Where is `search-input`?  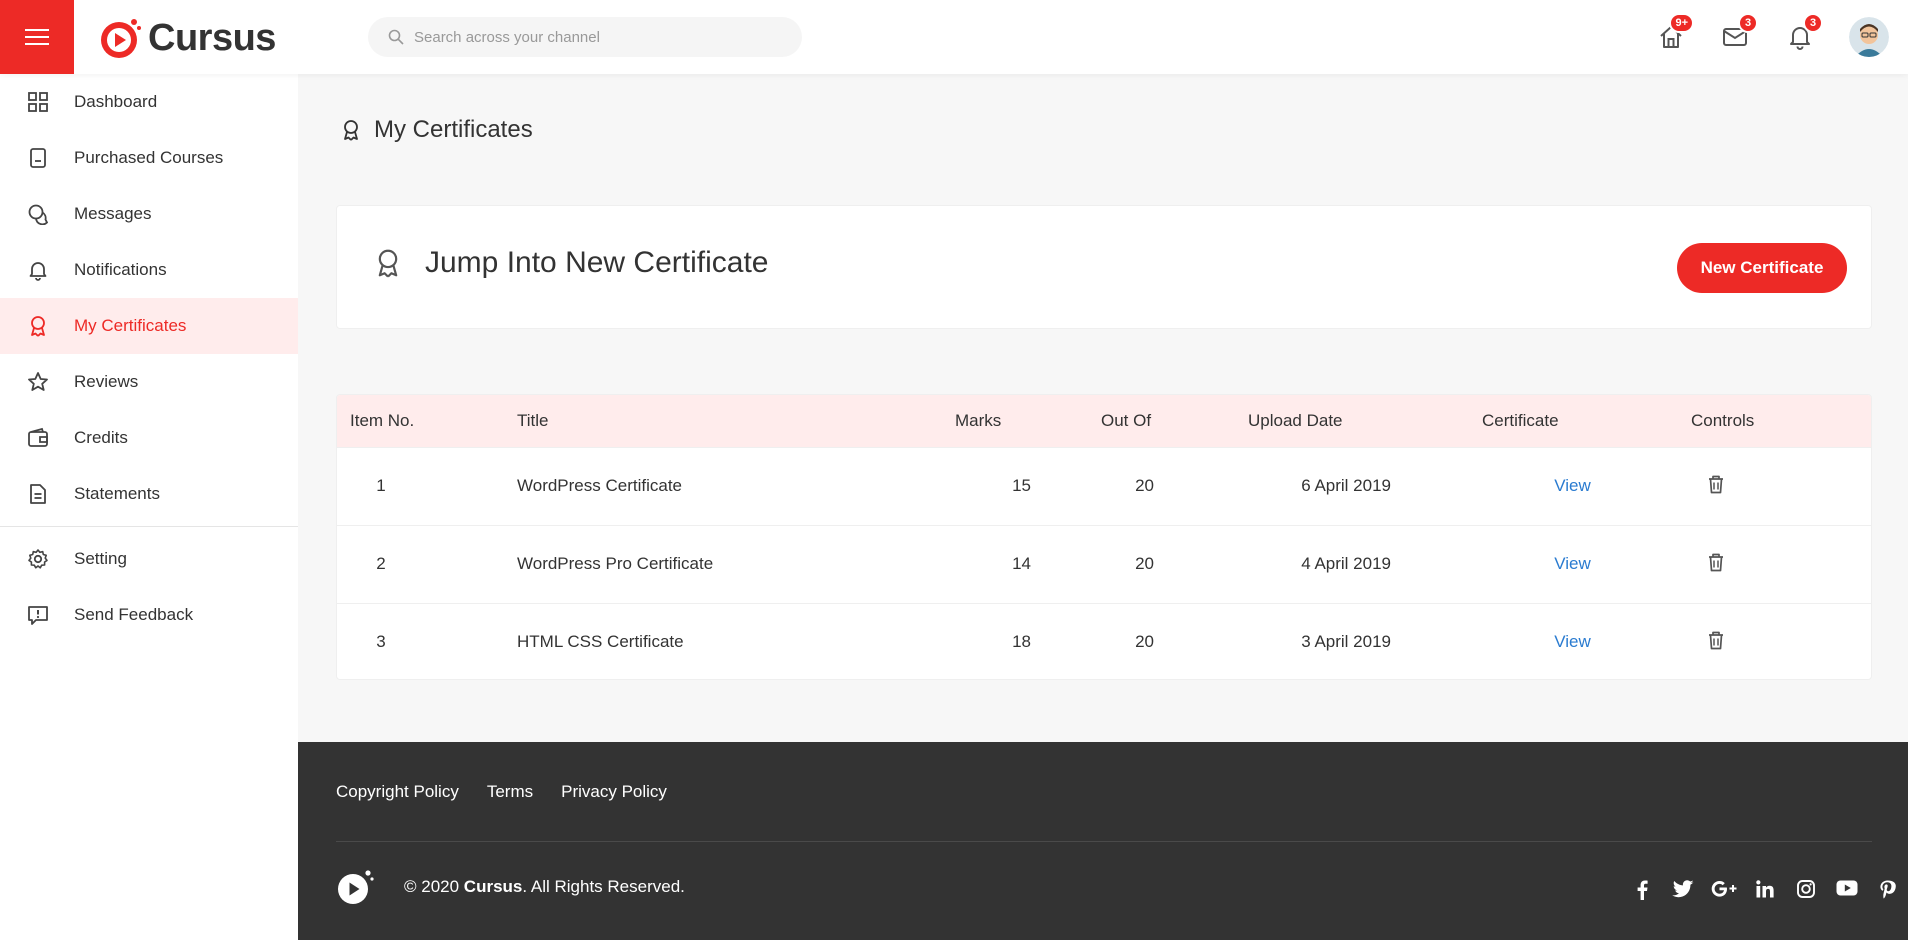
search-input is located at coordinates (604, 37).